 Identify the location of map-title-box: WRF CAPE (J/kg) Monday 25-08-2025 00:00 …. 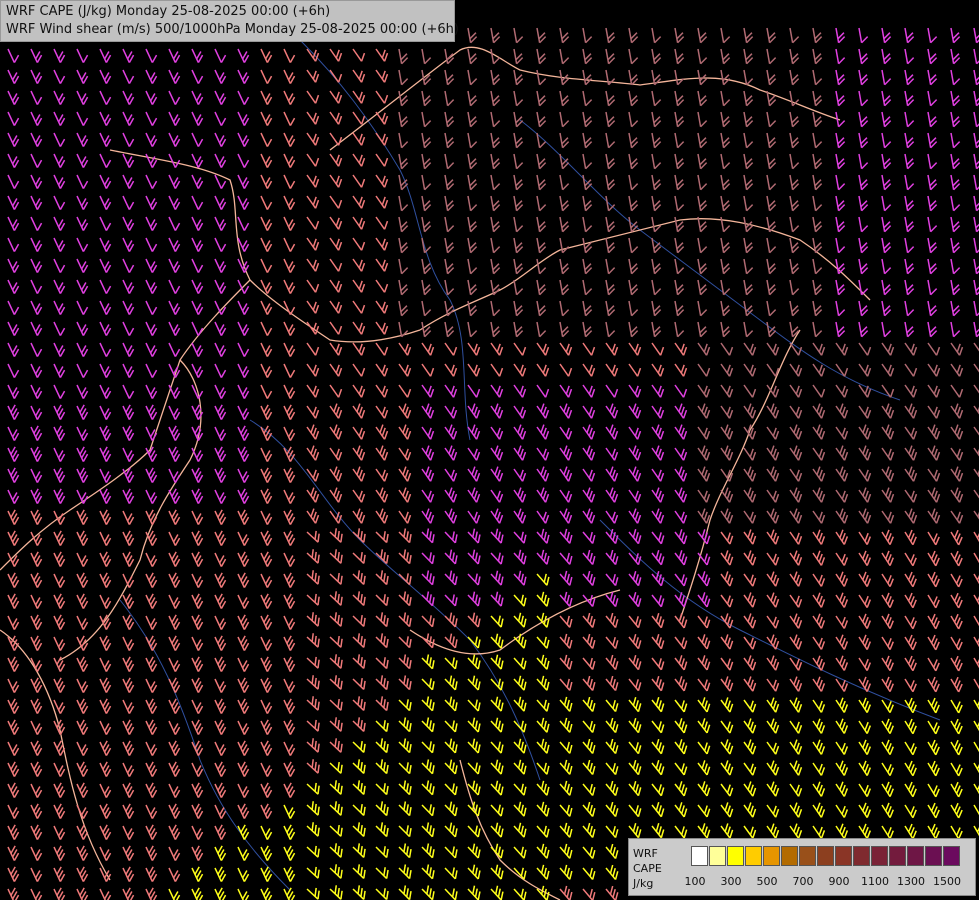
(229, 21).